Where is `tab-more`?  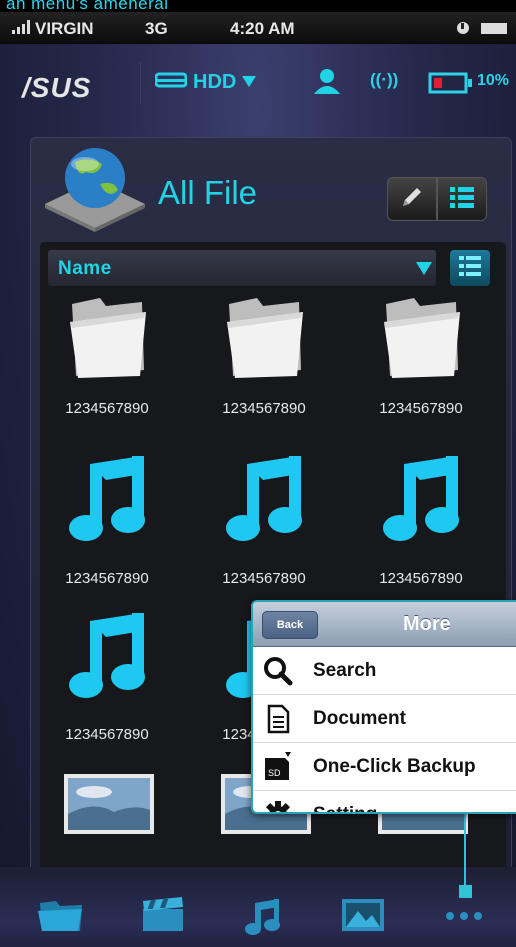 tab-more is located at coordinates (464, 918).